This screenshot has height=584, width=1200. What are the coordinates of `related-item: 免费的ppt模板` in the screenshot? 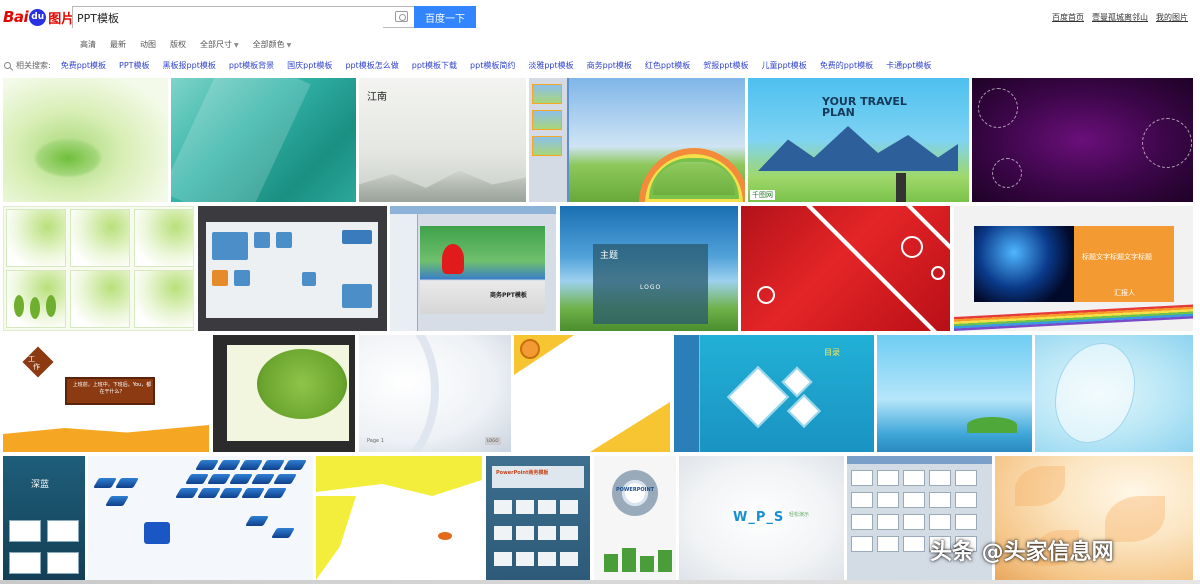 It's located at (846, 65).